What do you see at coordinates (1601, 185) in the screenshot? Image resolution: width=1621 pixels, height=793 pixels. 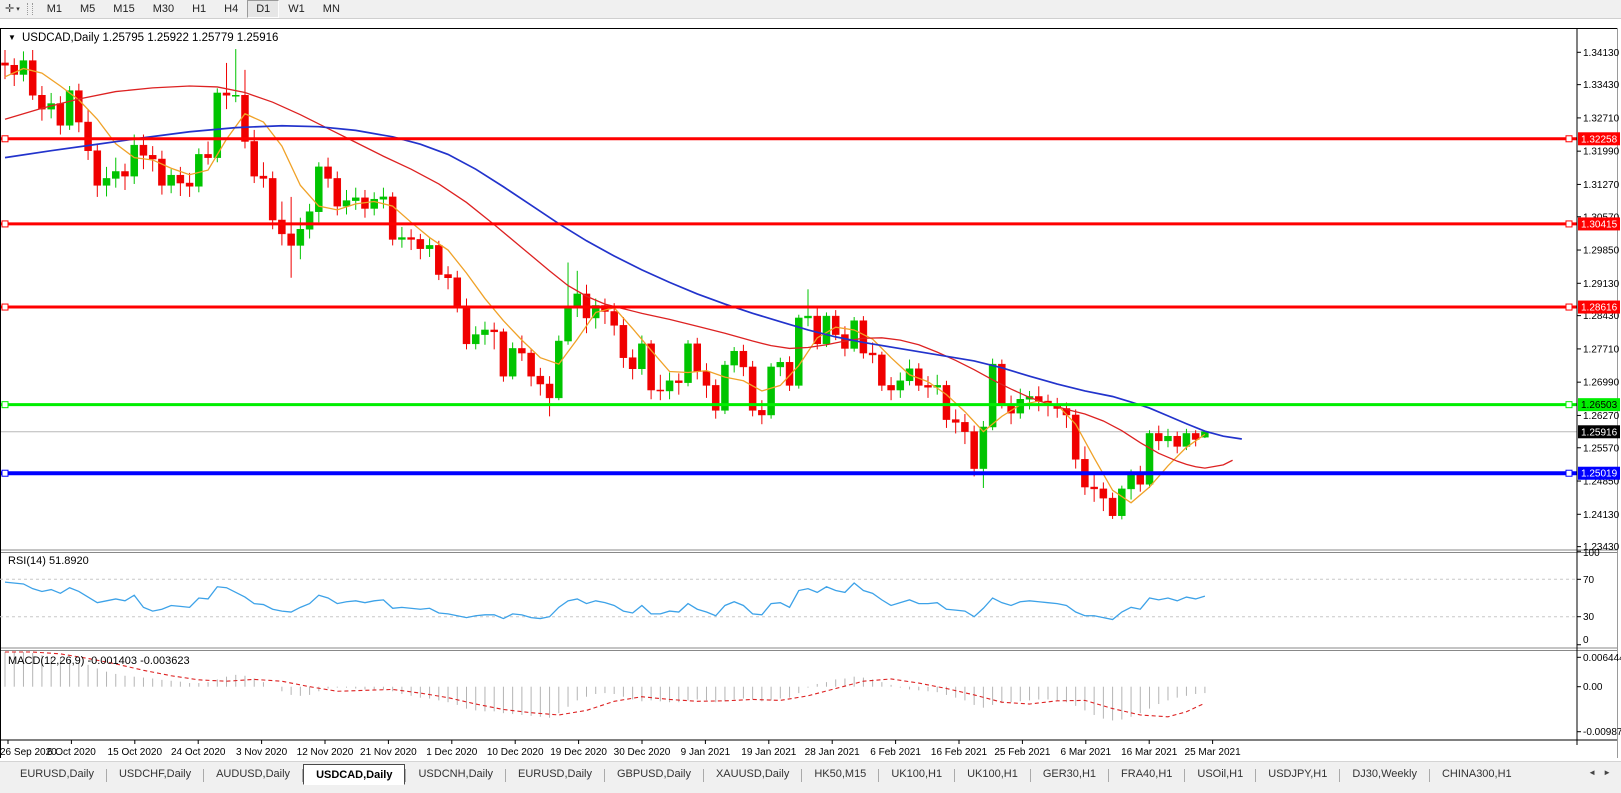 I see `svg-text: 1.31270` at bounding box center [1601, 185].